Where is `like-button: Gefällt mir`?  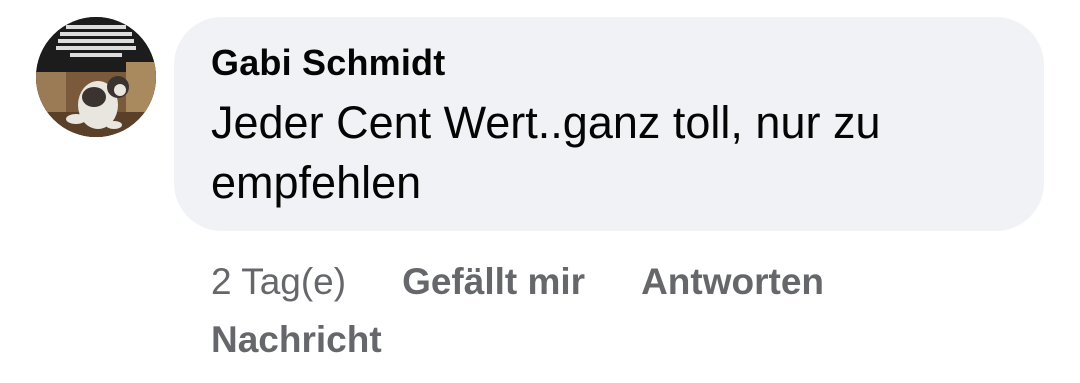
like-button: Gefällt mir is located at coordinates (493, 282).